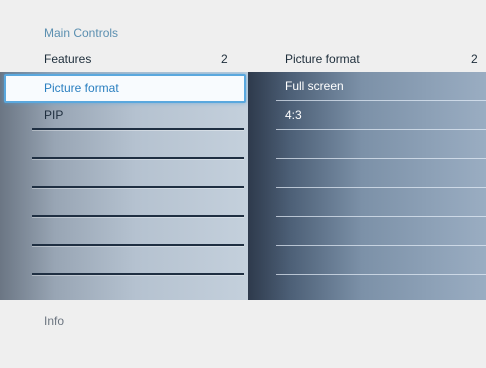 This screenshot has height=368, width=486. What do you see at coordinates (367, 86) in the screenshot?
I see `option-full-screen: Full screen` at bounding box center [367, 86].